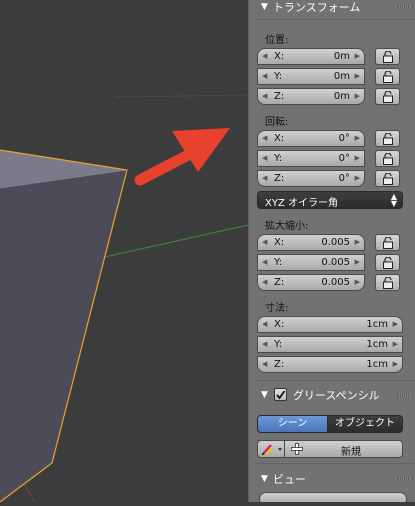 This screenshot has width=415, height=506. I want to click on lock-location-y-button, so click(387, 76).